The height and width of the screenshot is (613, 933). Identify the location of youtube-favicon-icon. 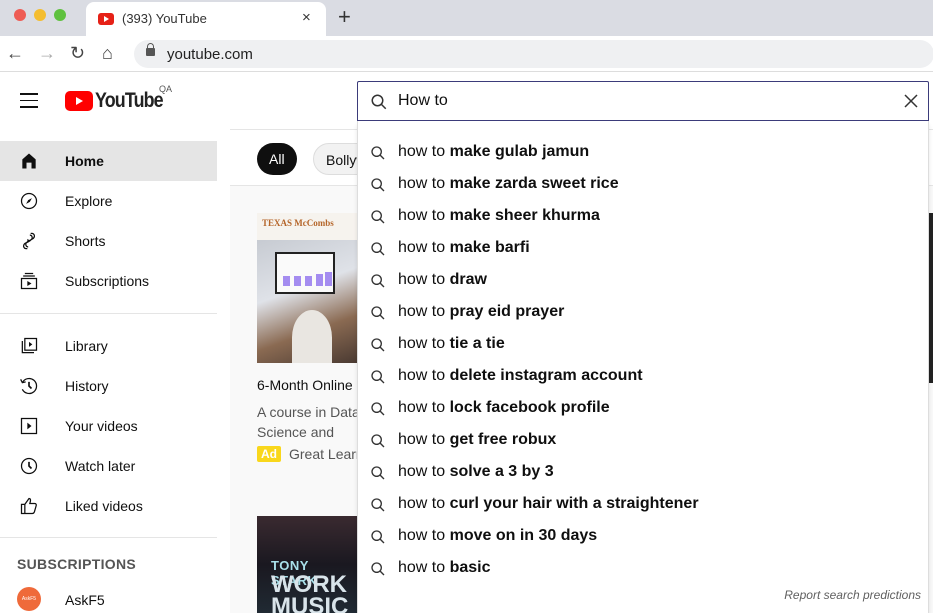
(106, 19).